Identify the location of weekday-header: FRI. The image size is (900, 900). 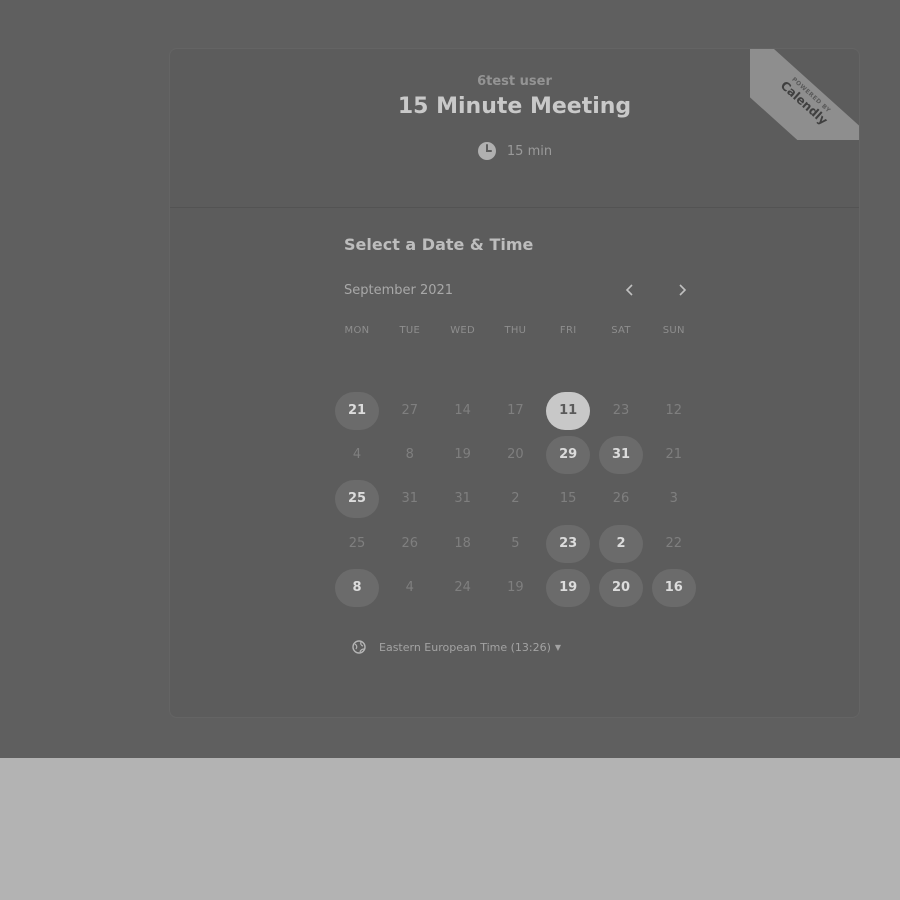
(568, 330).